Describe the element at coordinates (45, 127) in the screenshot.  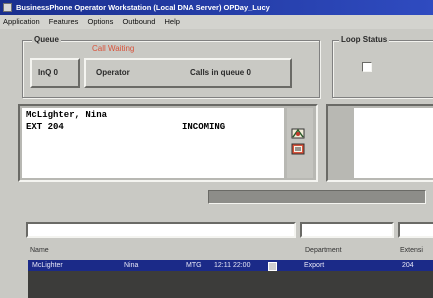
I see `caller-extension: EXT 204` at that location.